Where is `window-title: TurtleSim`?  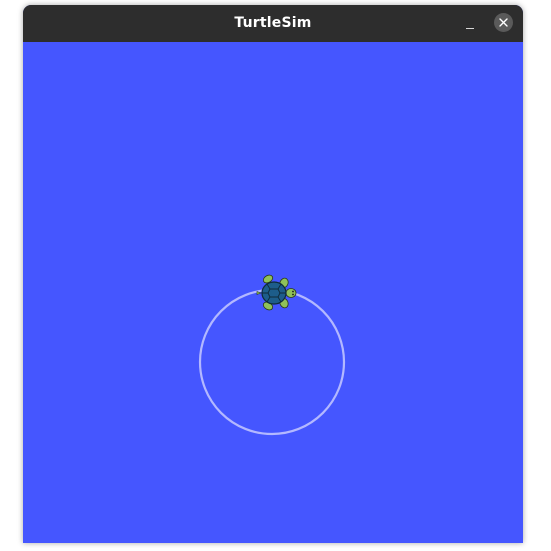 window-title: TurtleSim is located at coordinates (273, 23).